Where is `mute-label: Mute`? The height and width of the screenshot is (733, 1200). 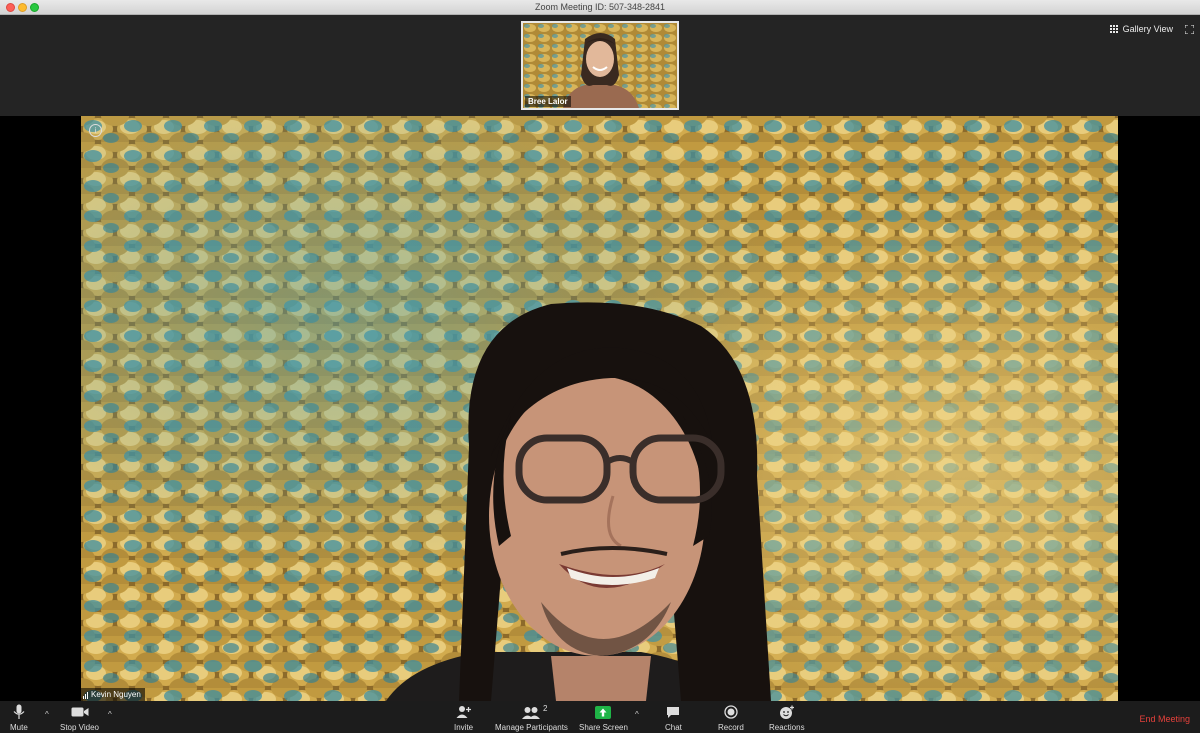
mute-label: Mute is located at coordinates (19, 727).